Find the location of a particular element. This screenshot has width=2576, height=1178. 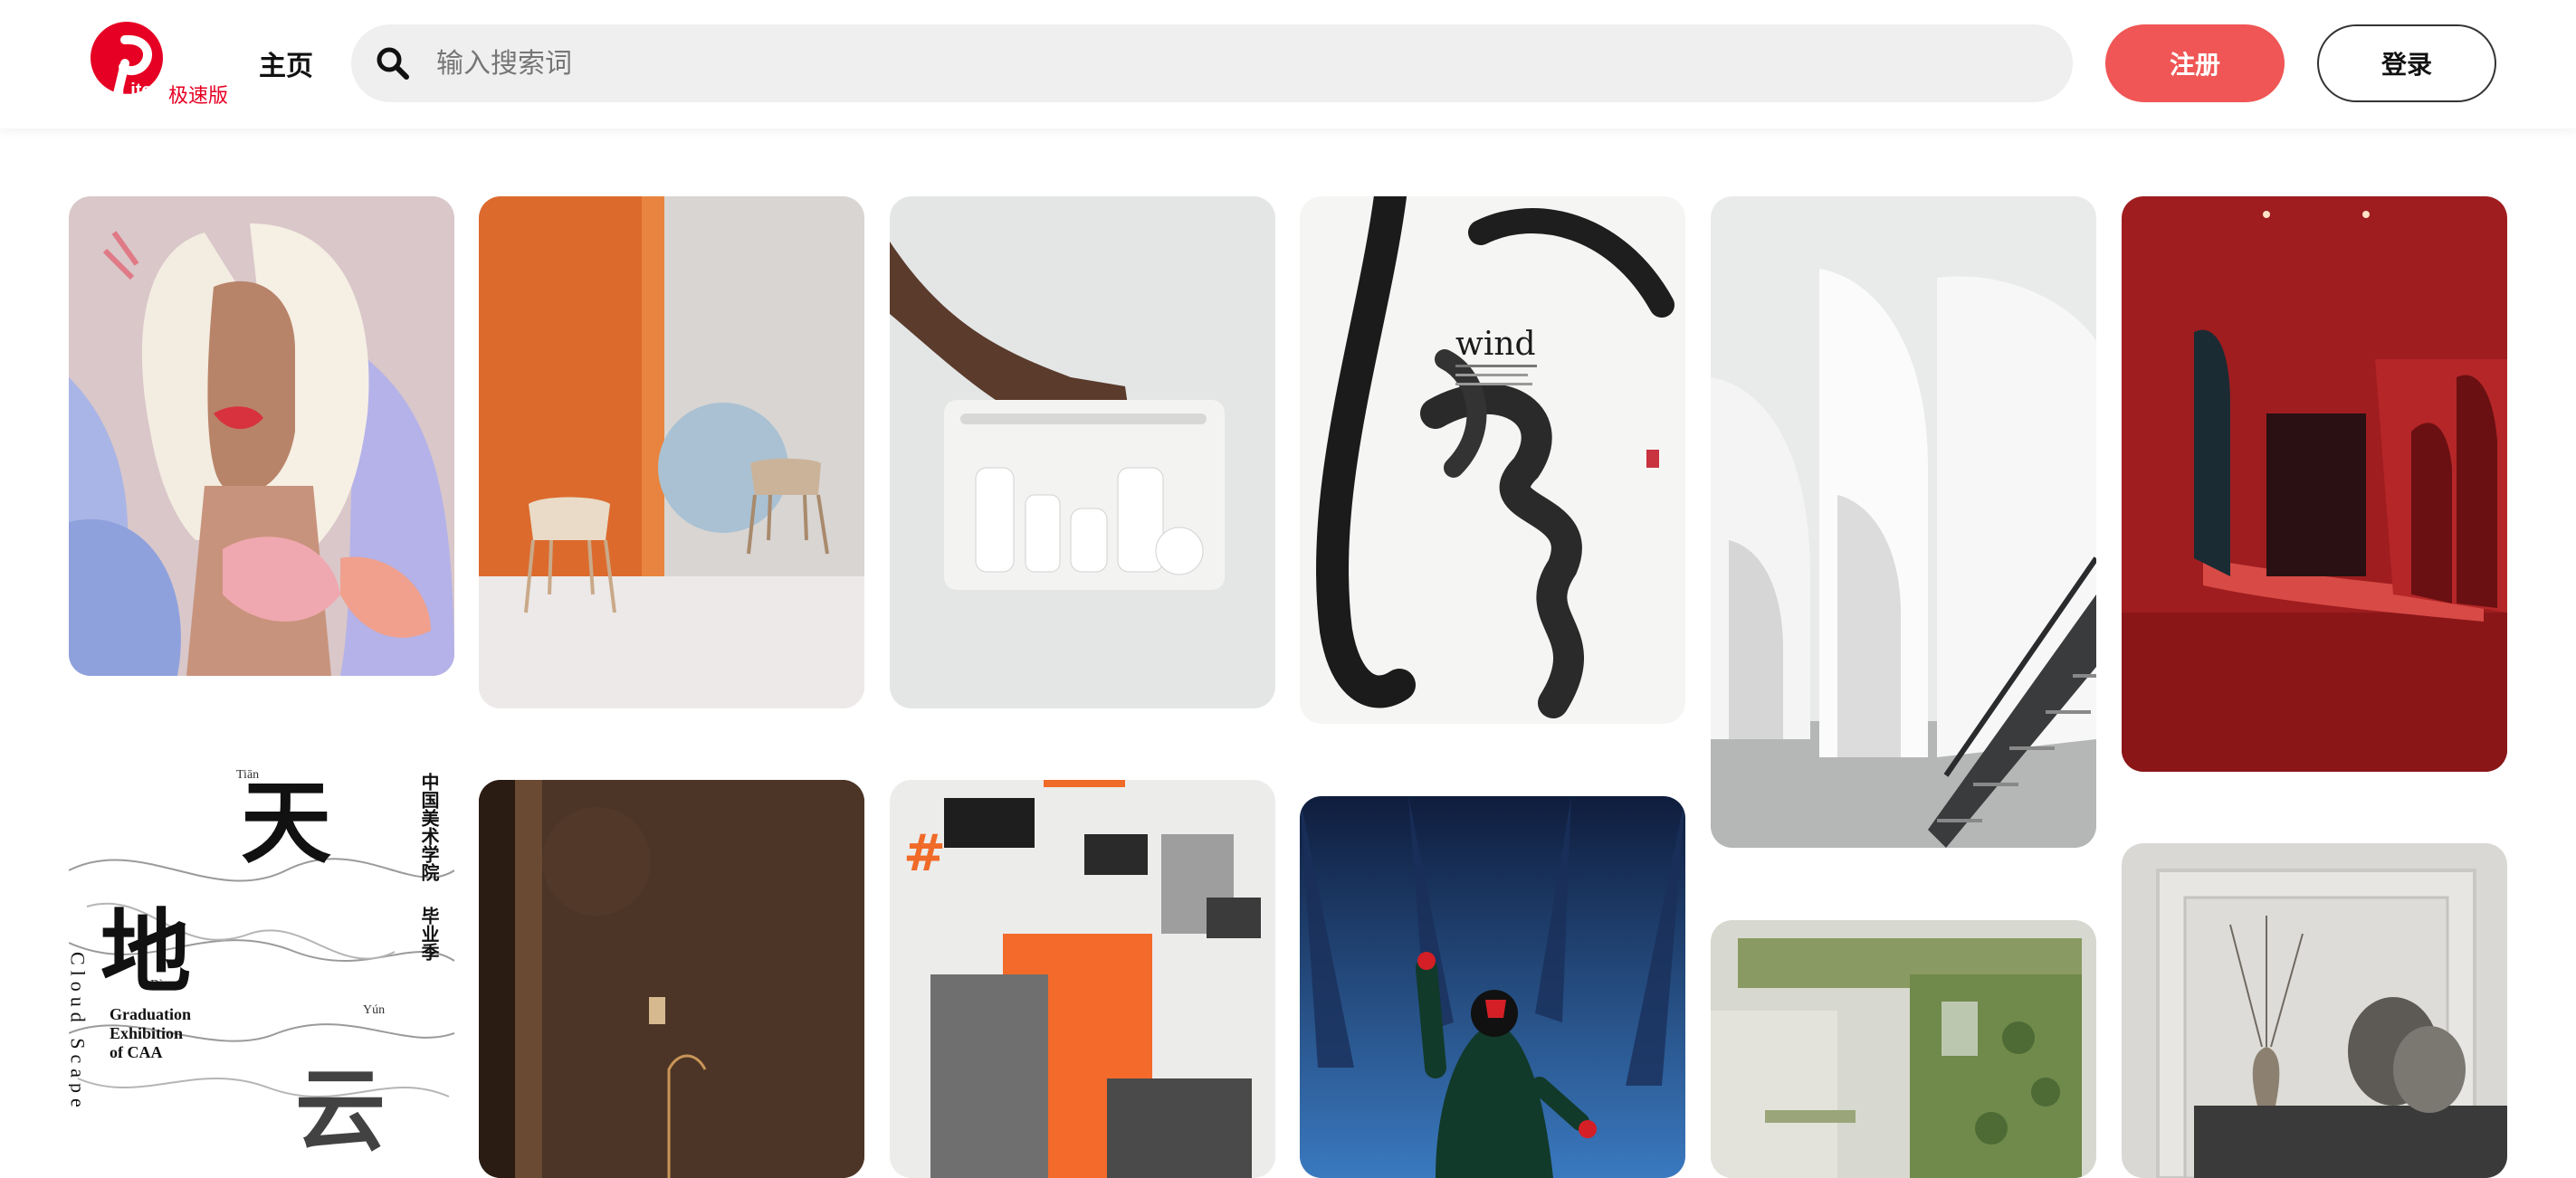

spider-man-city-image is located at coordinates (1492, 987).